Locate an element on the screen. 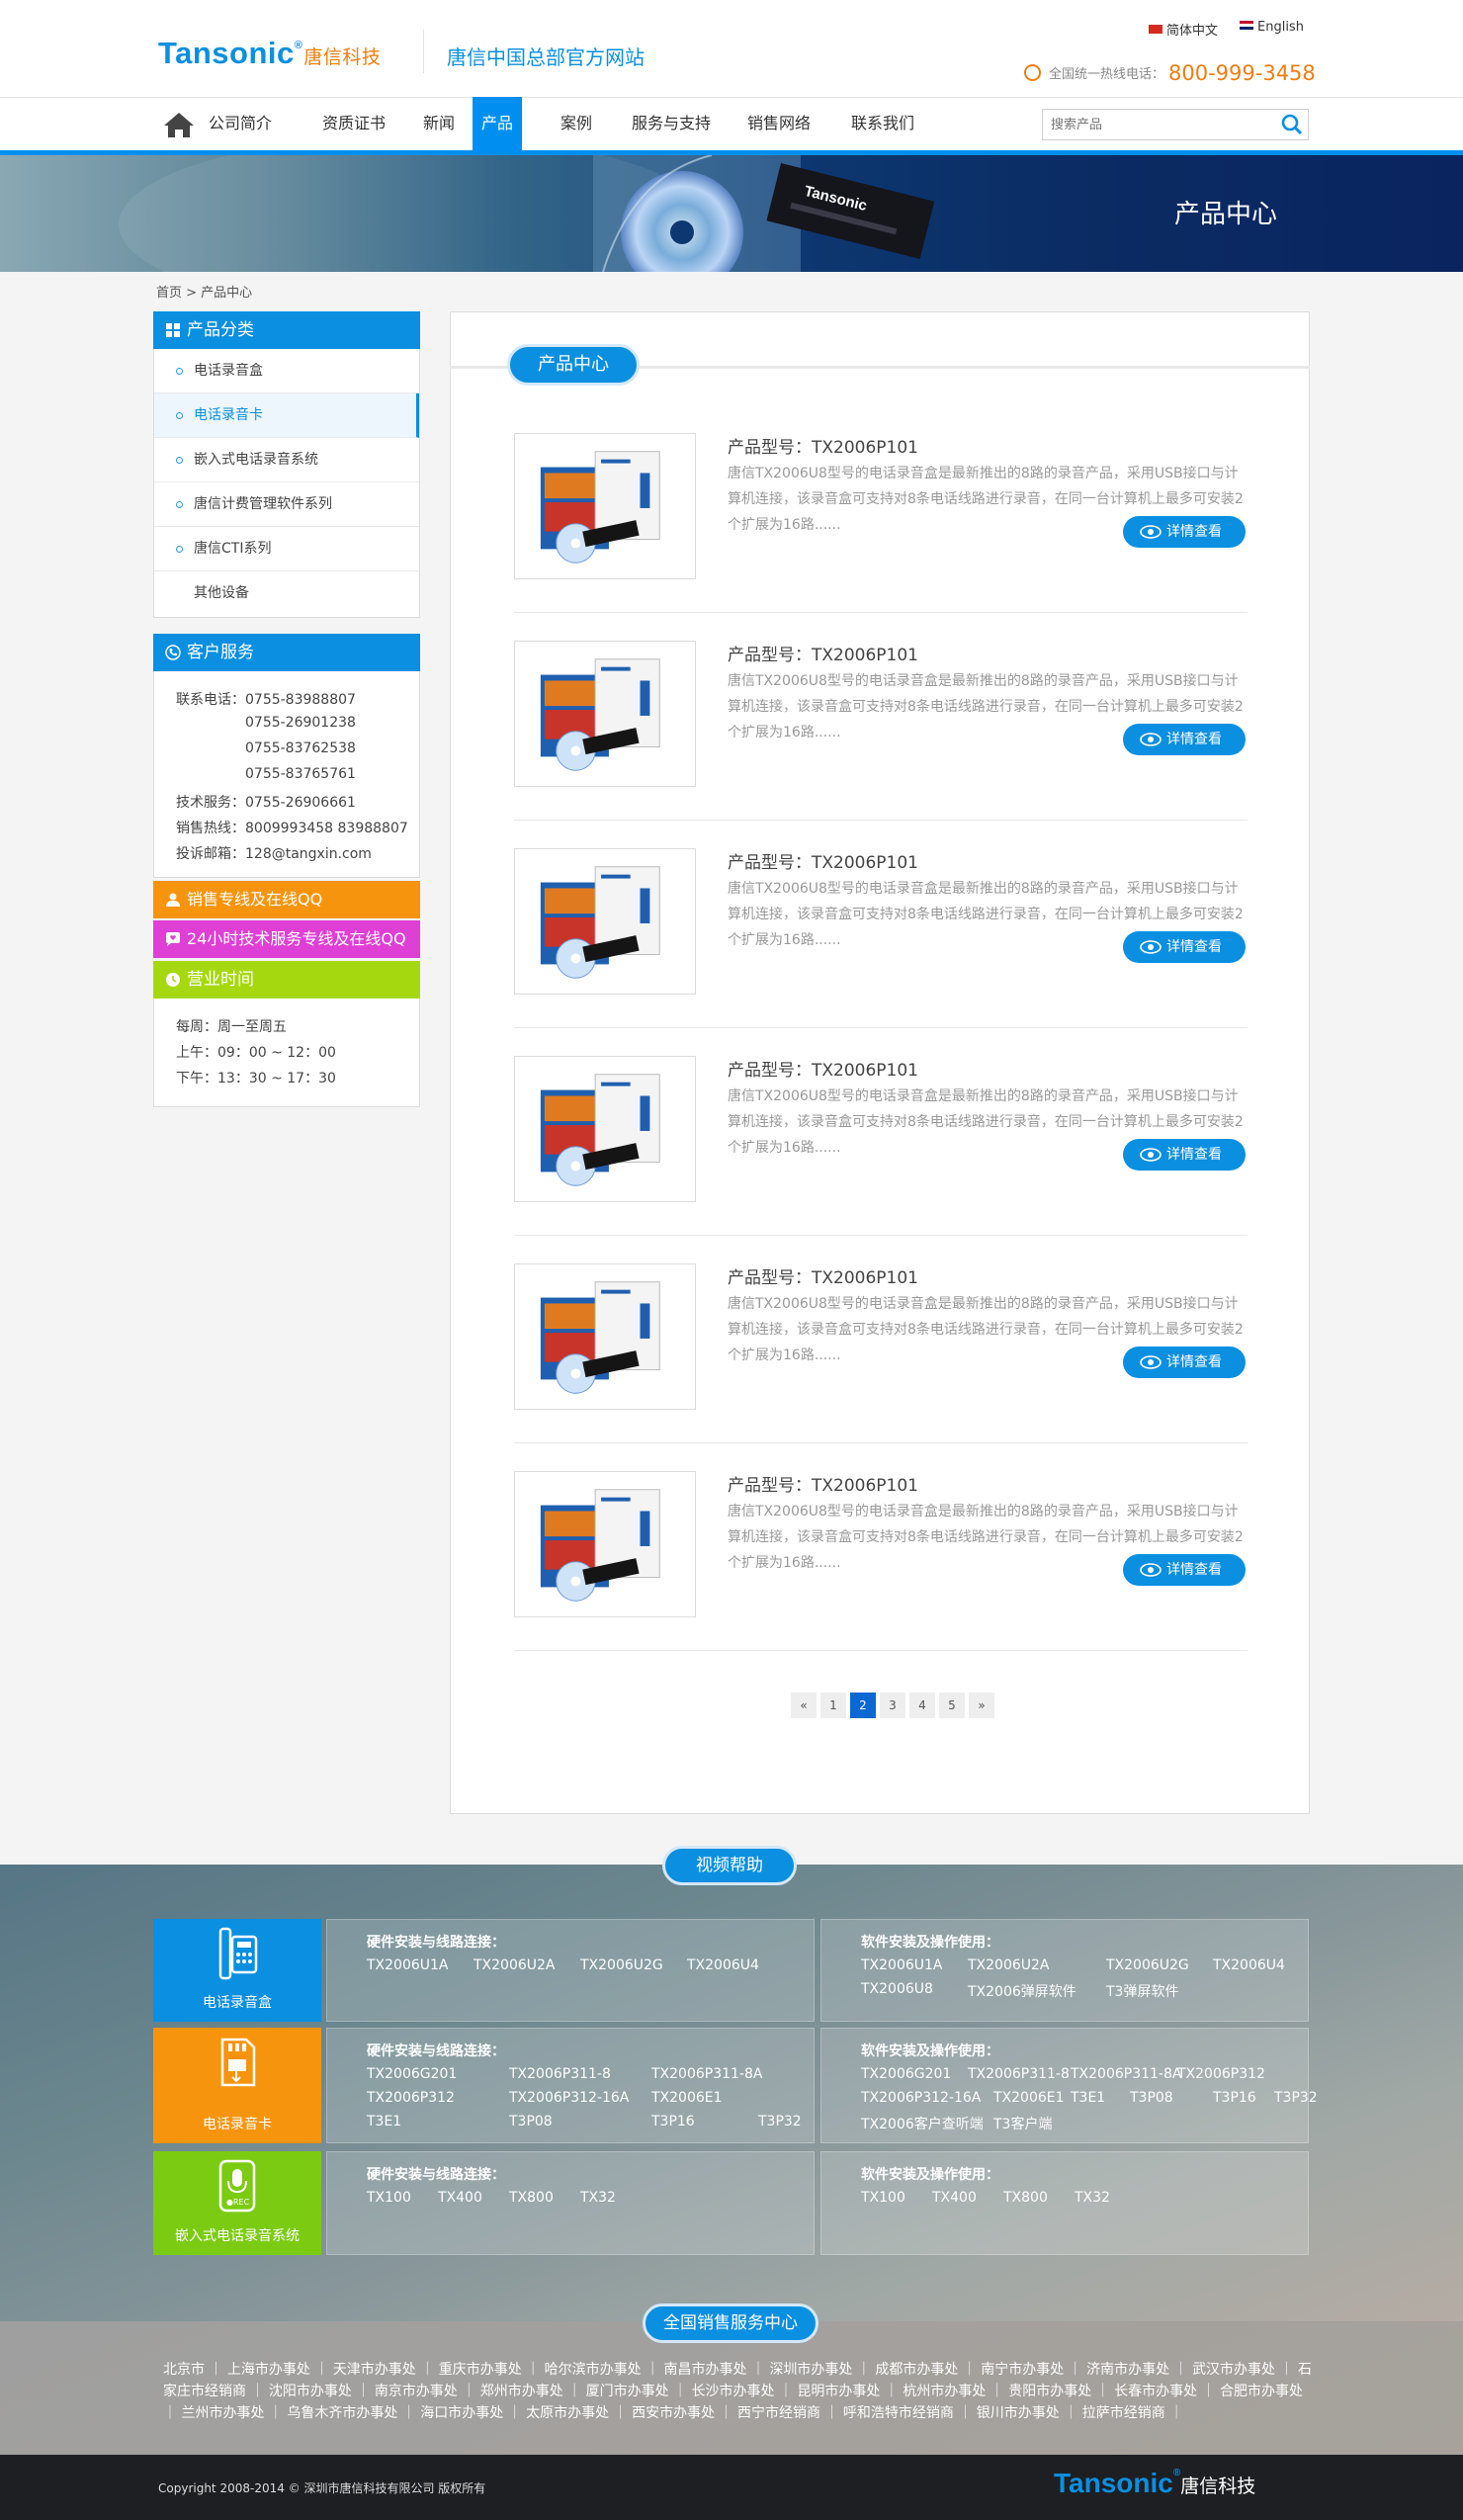  video-link-t3p08: T3P08 is located at coordinates (531, 2121).